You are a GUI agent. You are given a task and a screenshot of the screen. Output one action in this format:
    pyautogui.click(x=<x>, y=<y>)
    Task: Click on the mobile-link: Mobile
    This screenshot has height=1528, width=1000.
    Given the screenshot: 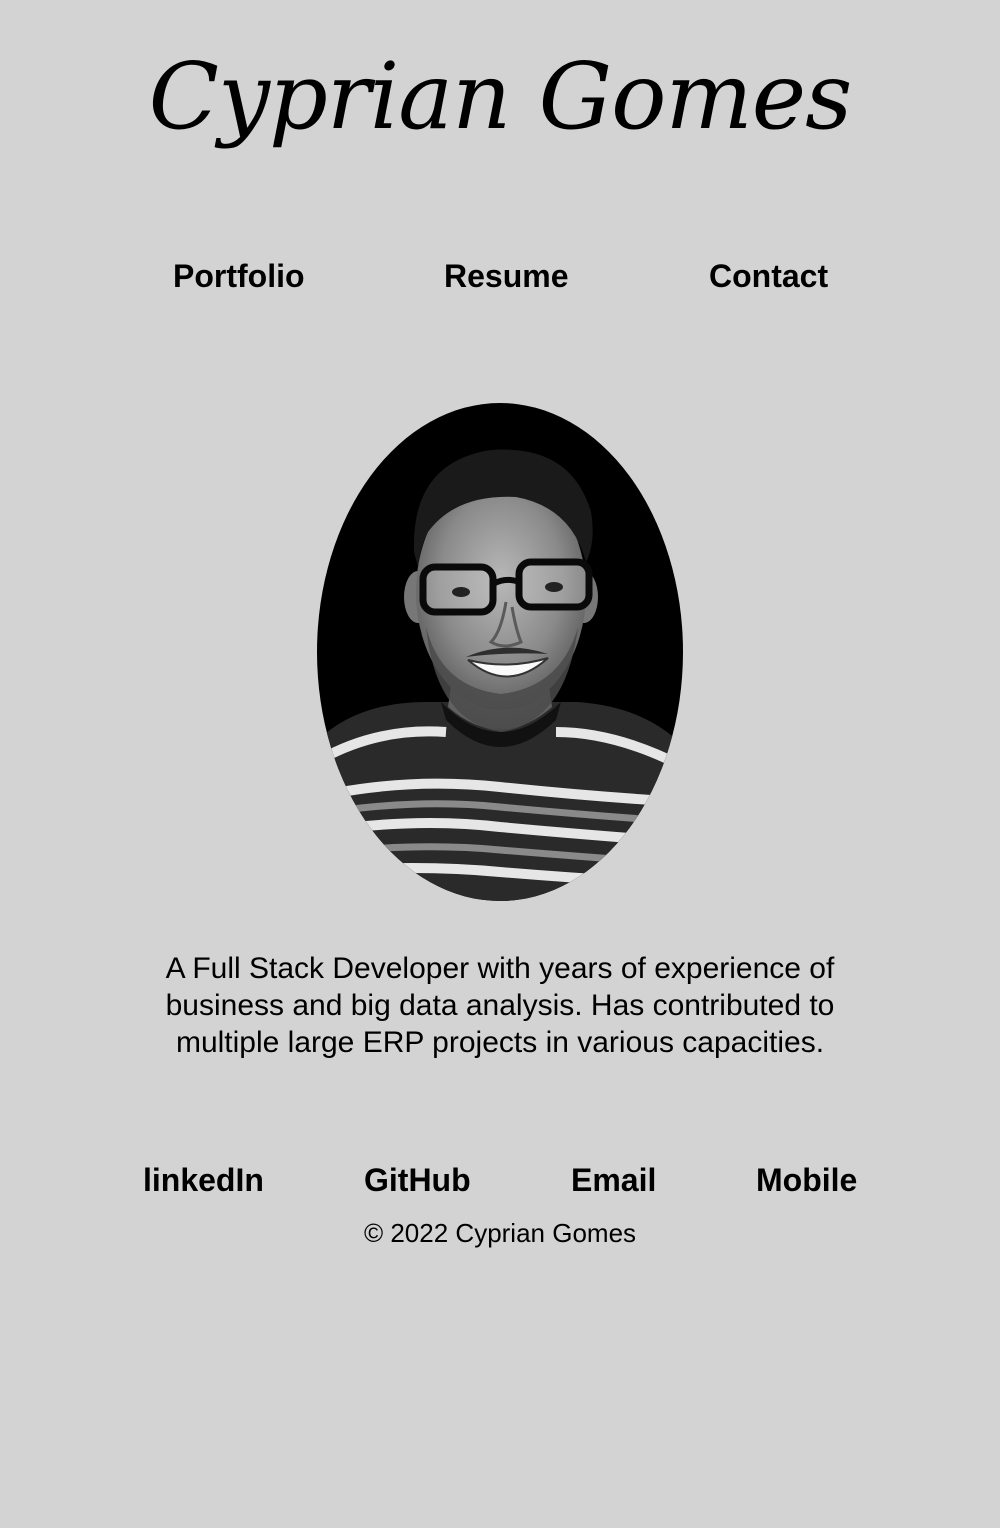 What is the action you would take?
    pyautogui.click(x=806, y=1180)
    